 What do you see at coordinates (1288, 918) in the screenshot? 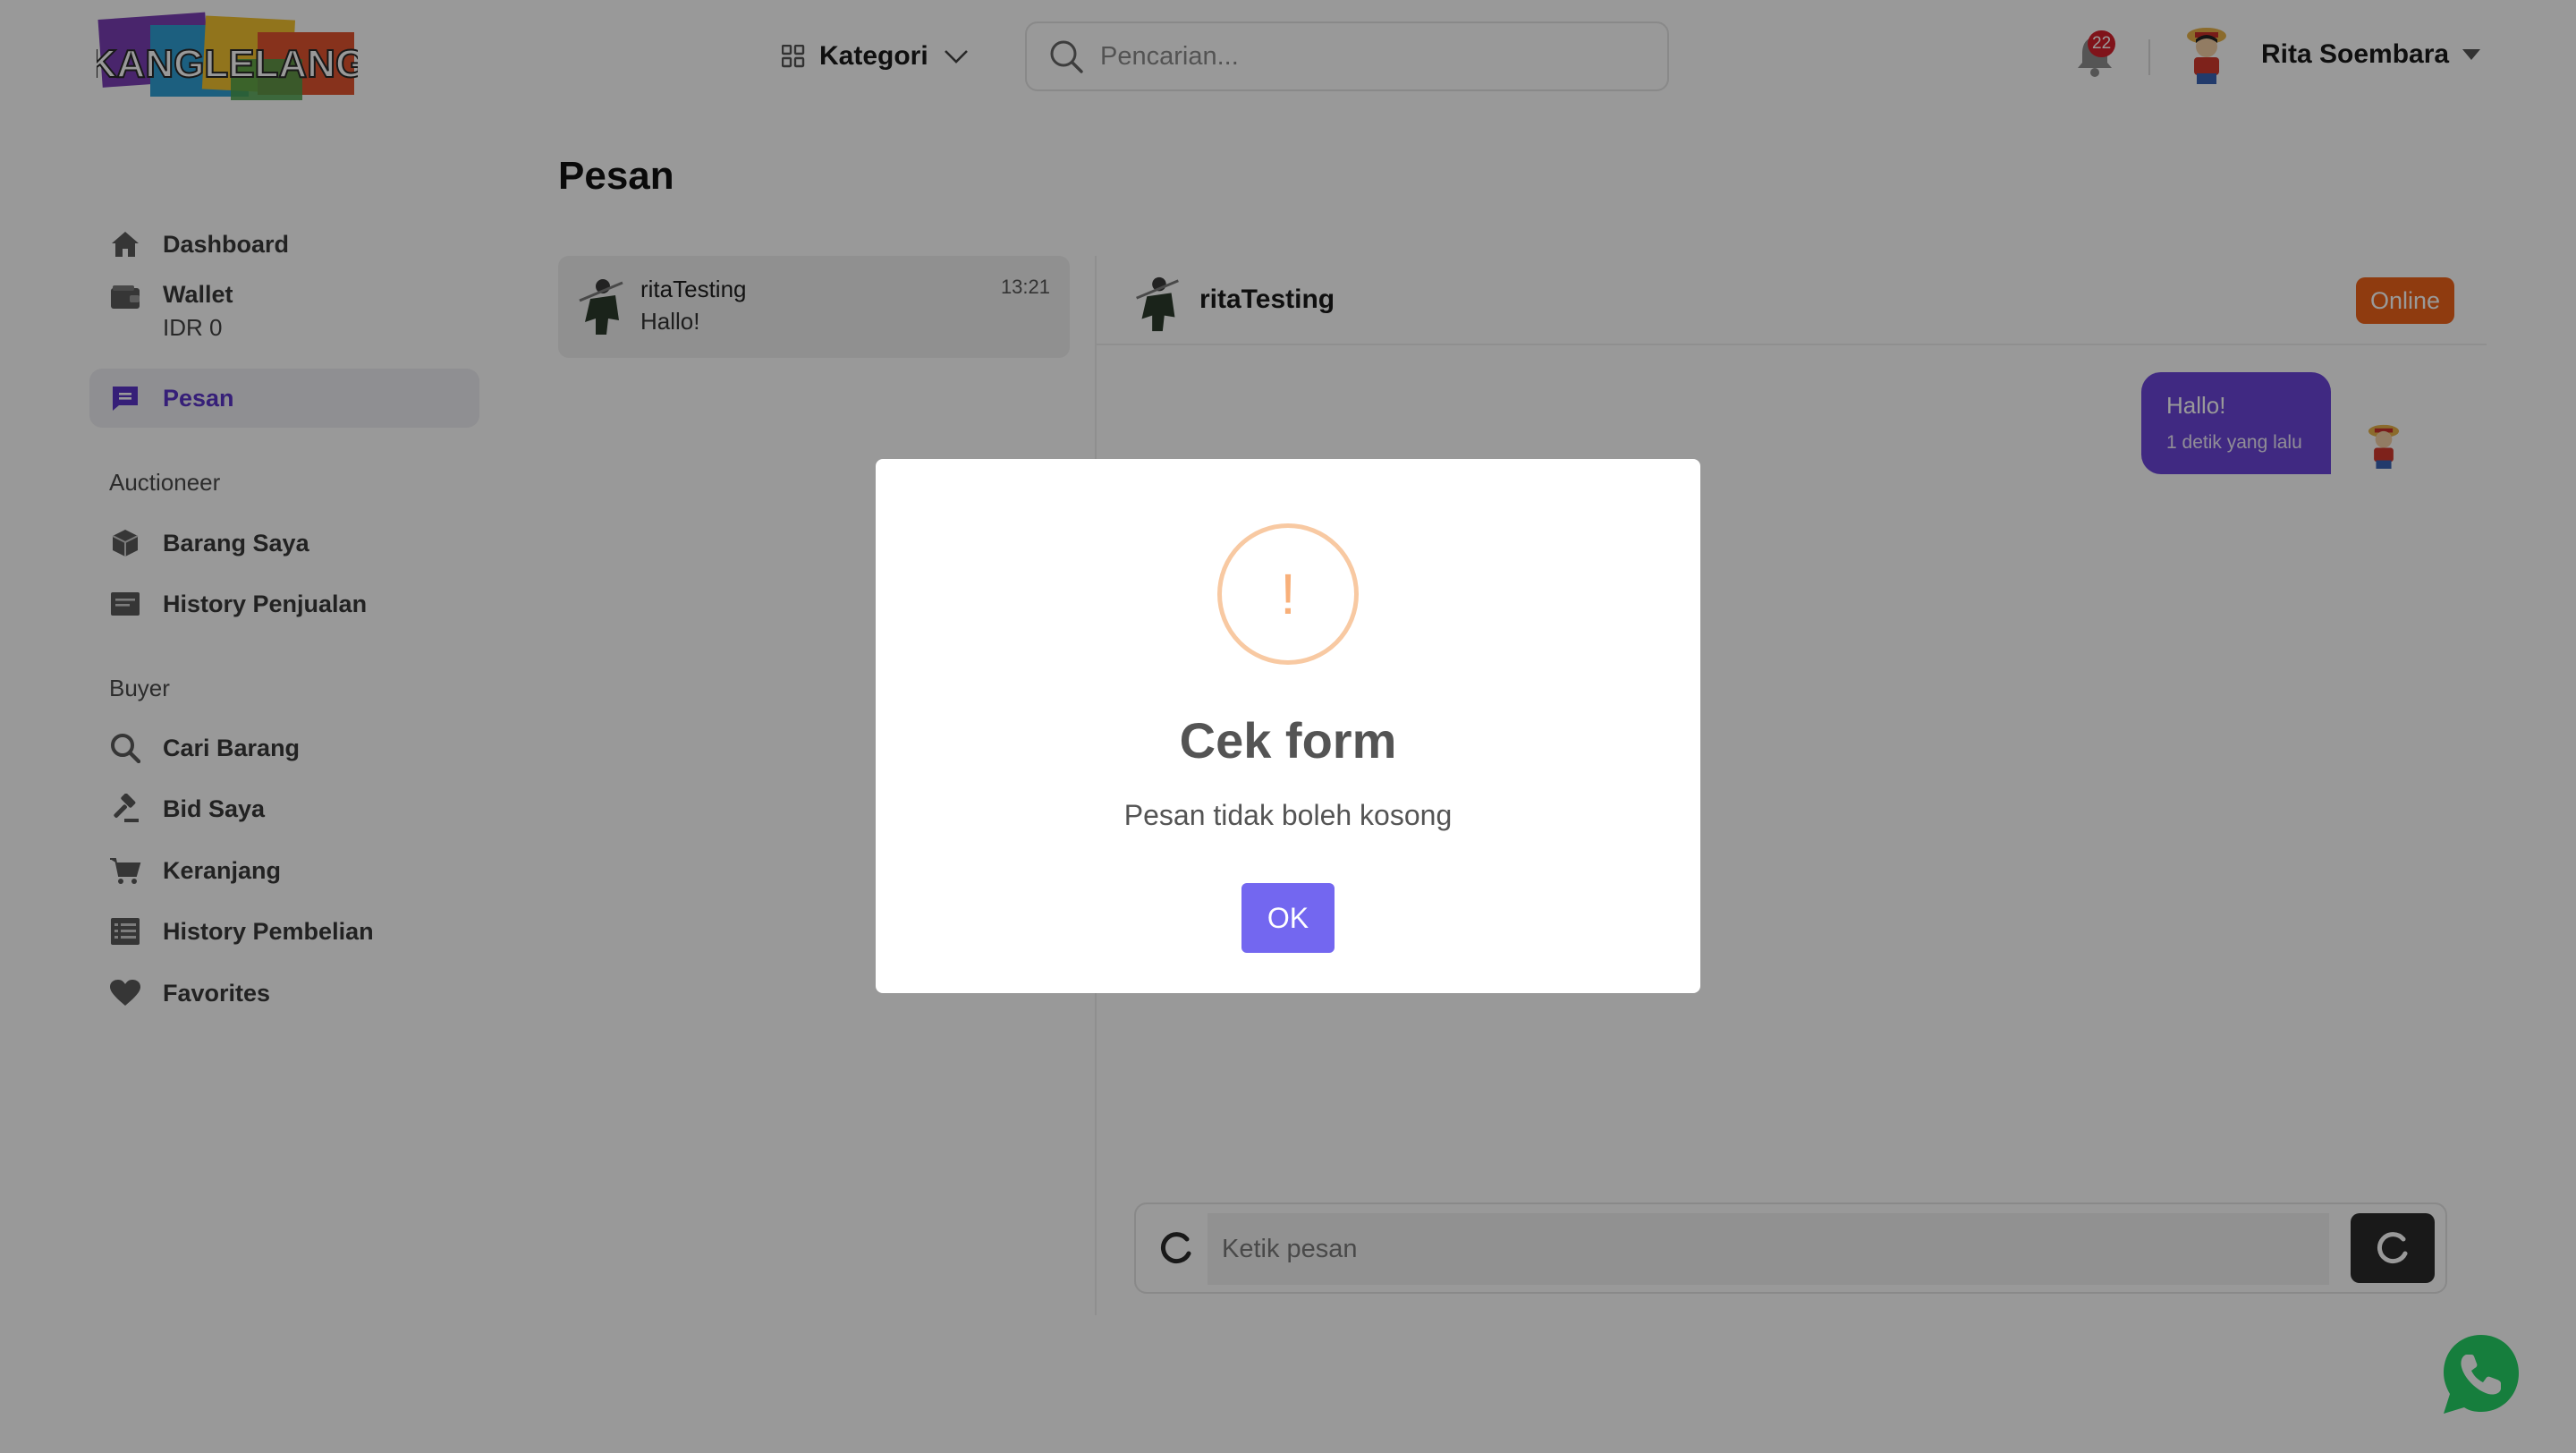
I see `ok-button: OK` at bounding box center [1288, 918].